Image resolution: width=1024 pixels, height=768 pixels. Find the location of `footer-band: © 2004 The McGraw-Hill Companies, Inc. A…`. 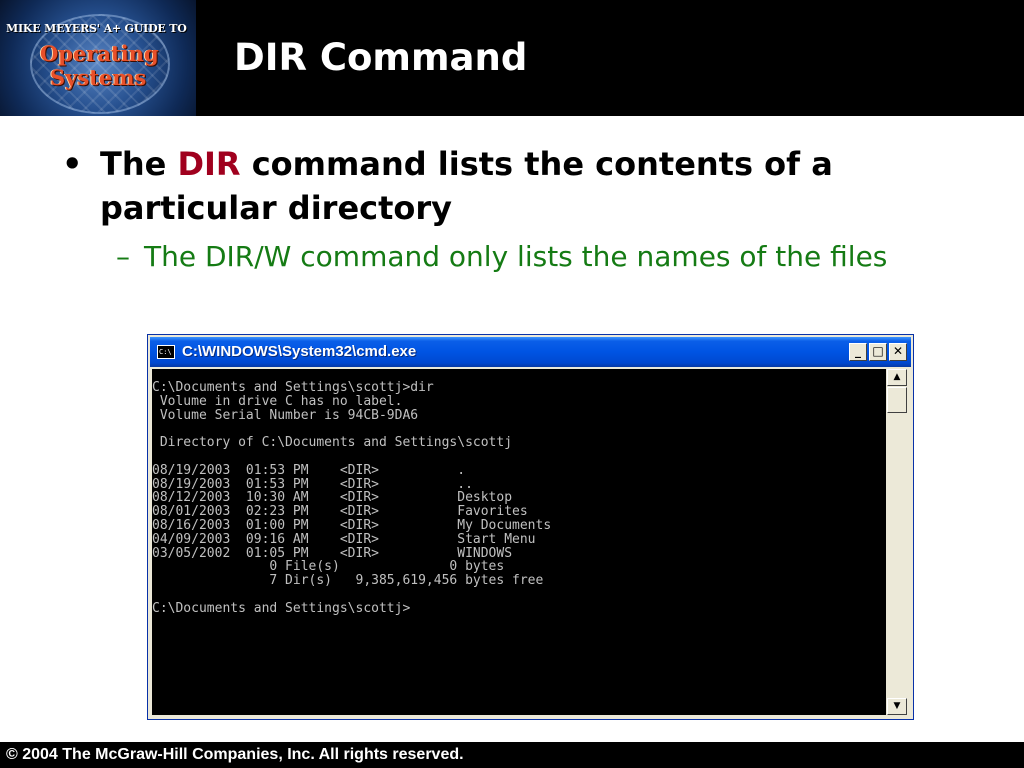

footer-band: © 2004 The McGraw-Hill Companies, Inc. A… is located at coordinates (512, 755).